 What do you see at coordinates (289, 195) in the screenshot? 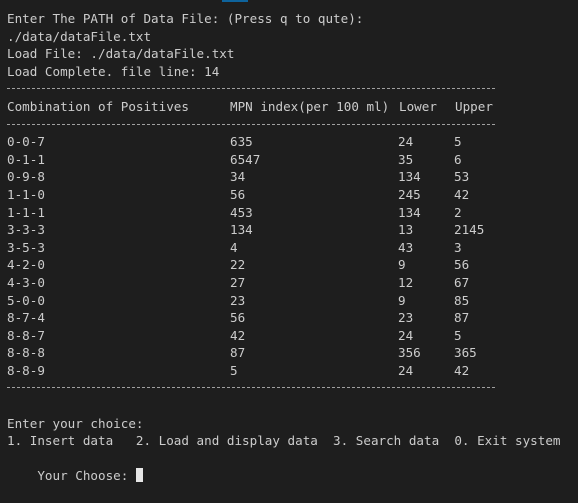
I see `table-row: 1-1-0 56 245 42` at bounding box center [289, 195].